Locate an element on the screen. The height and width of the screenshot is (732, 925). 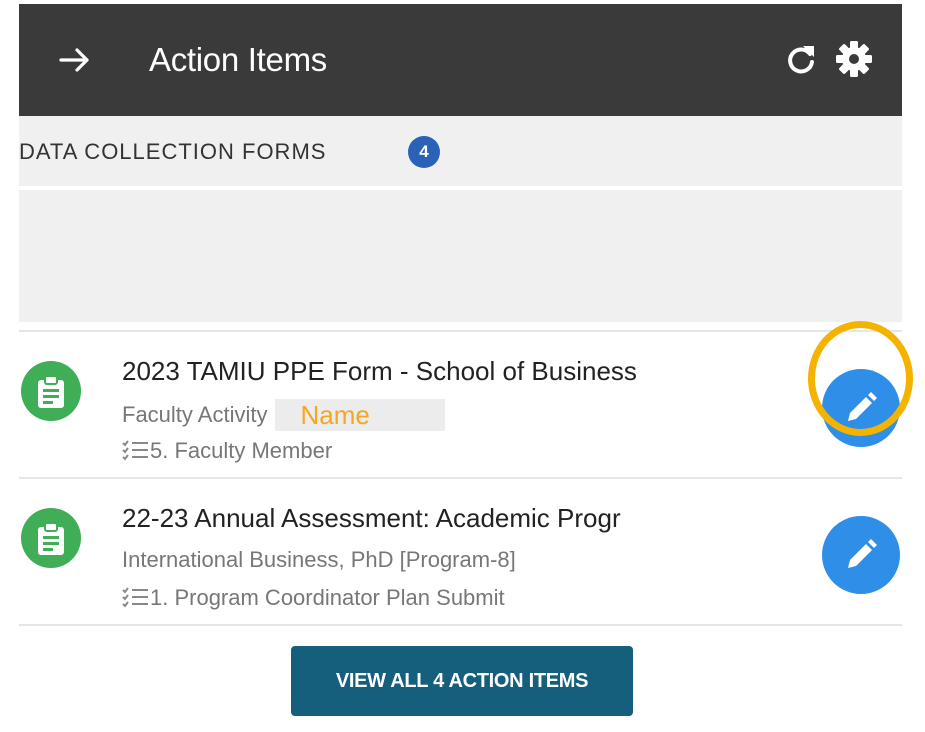
gear-icon is located at coordinates (854, 59).